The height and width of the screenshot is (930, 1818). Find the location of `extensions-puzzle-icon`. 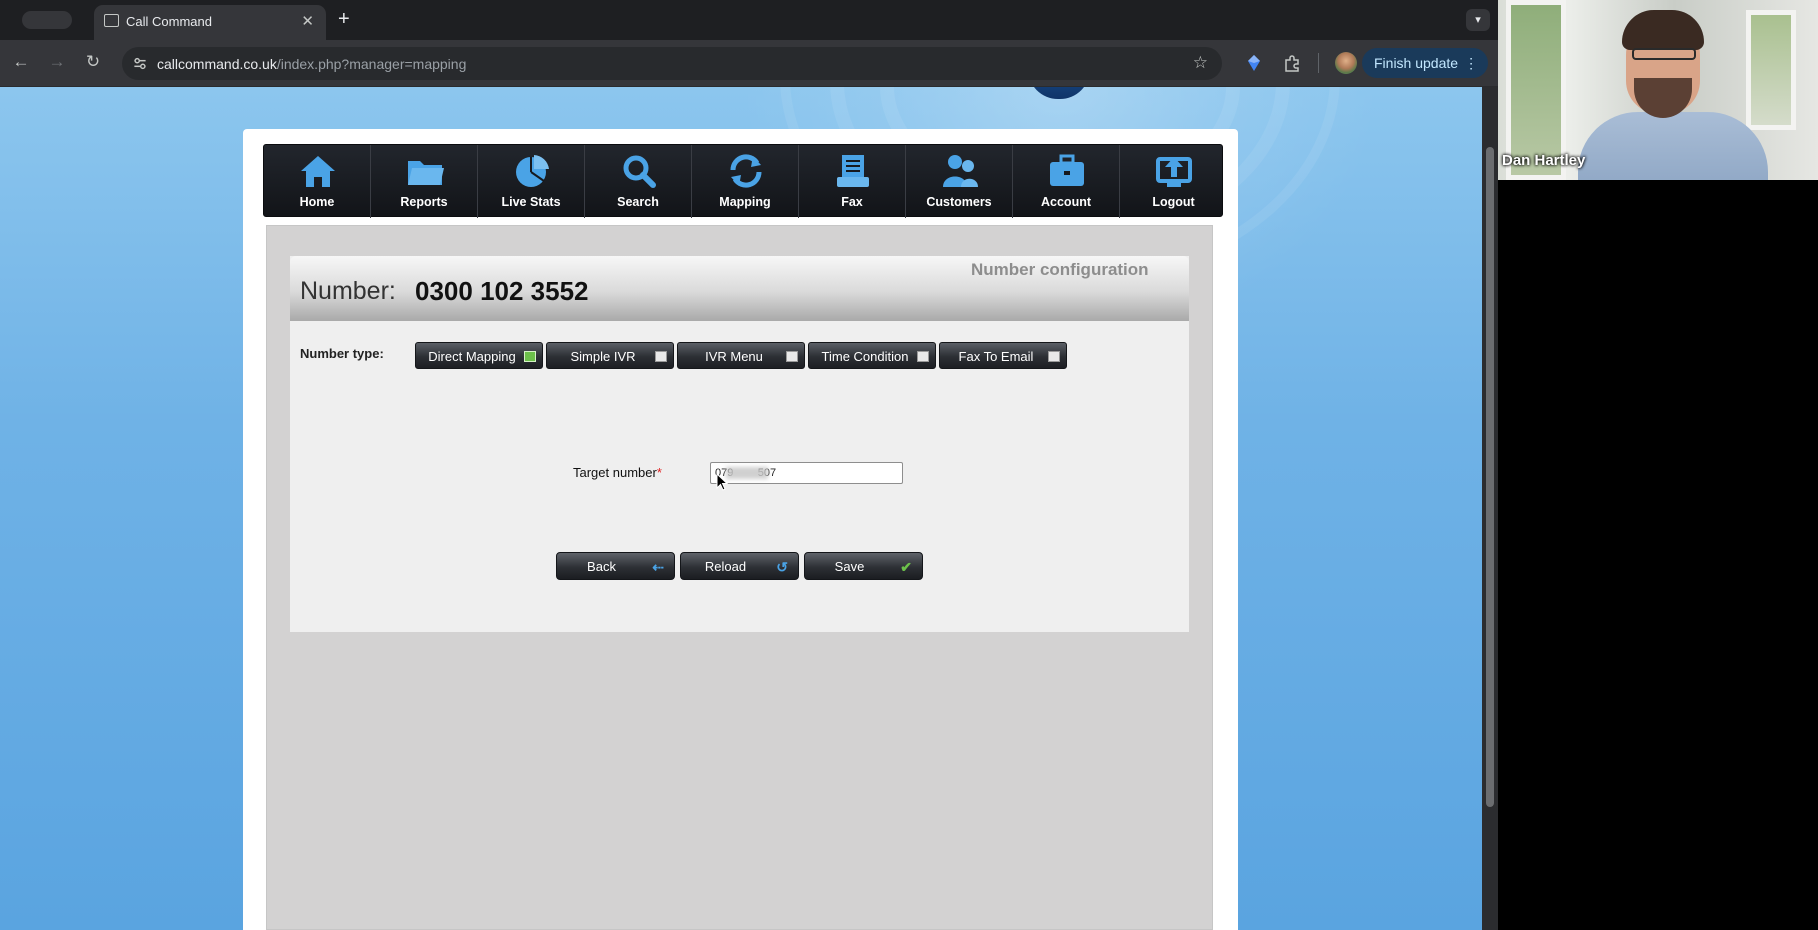

extensions-puzzle-icon is located at coordinates (1292, 63).